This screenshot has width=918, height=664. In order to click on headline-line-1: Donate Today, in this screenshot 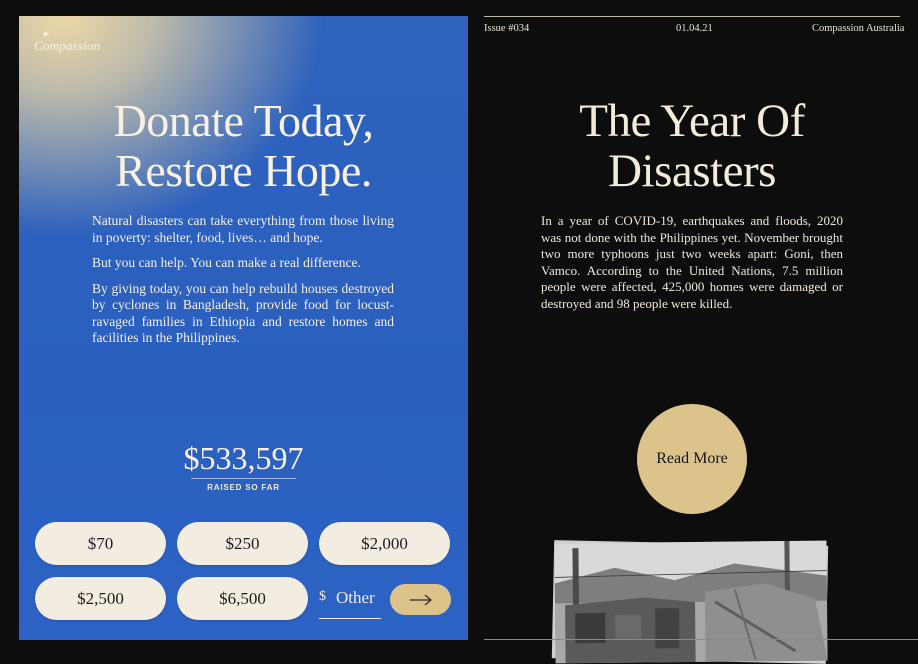, I will do `click(243, 120)`.